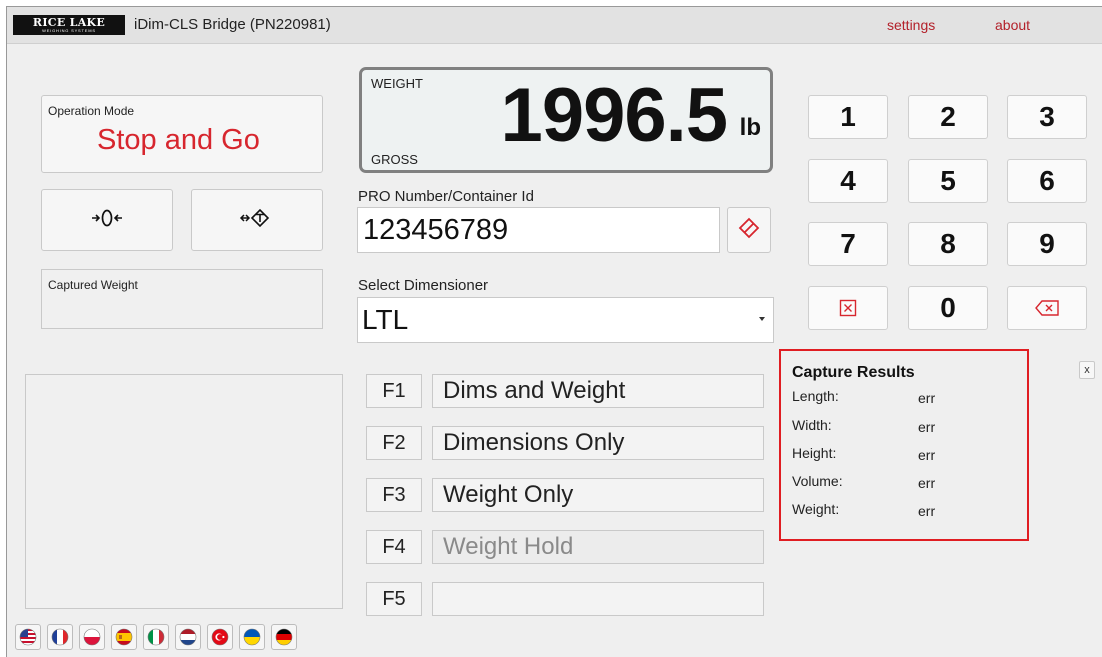 This screenshot has height=657, width=1102. What do you see at coordinates (1047, 244) in the screenshot?
I see `keypad-9: 9` at bounding box center [1047, 244].